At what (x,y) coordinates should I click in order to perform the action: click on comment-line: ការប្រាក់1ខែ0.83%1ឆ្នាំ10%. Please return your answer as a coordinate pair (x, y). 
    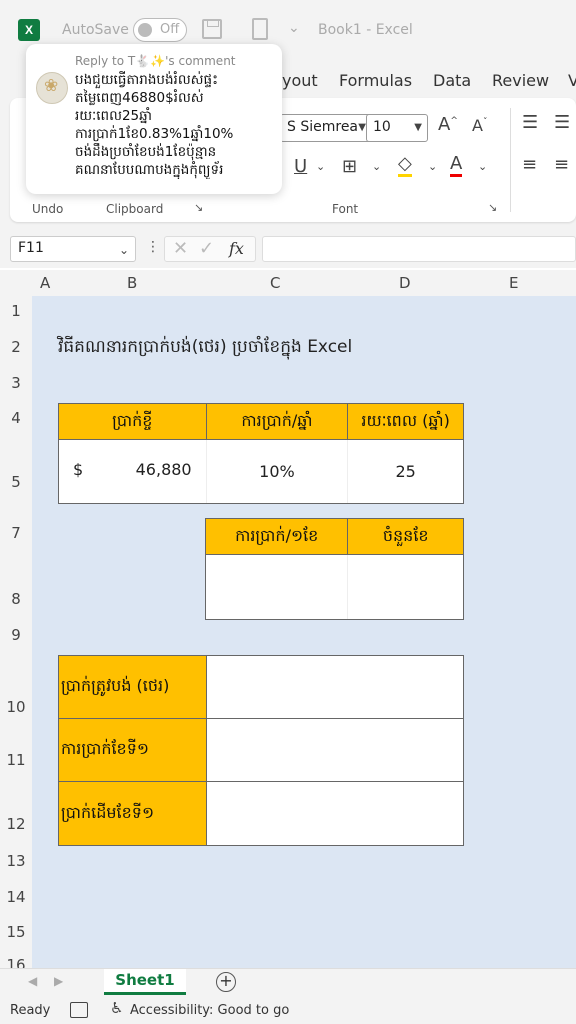
    Looking at the image, I should click on (154, 134).